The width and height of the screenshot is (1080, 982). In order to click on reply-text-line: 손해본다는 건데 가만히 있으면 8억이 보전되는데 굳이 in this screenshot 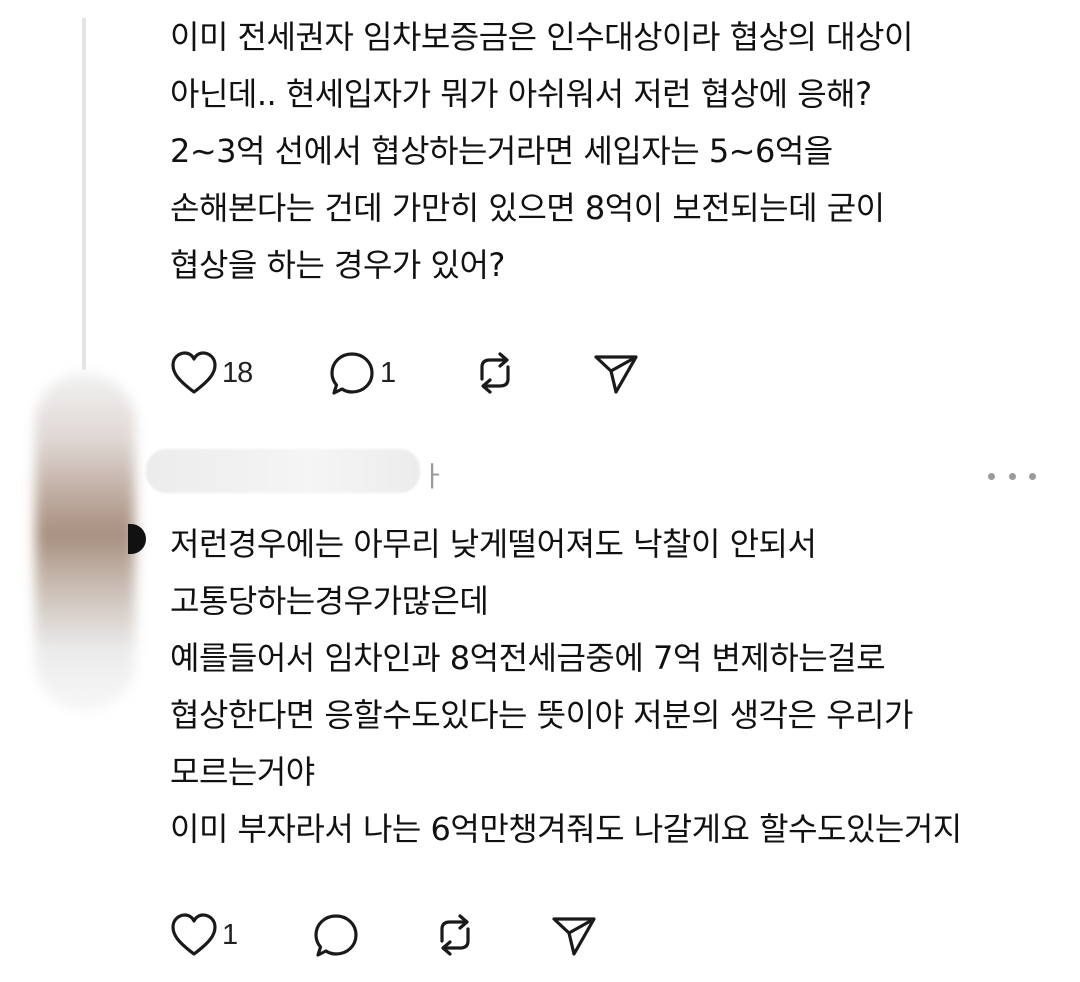, I will do `click(527, 208)`.